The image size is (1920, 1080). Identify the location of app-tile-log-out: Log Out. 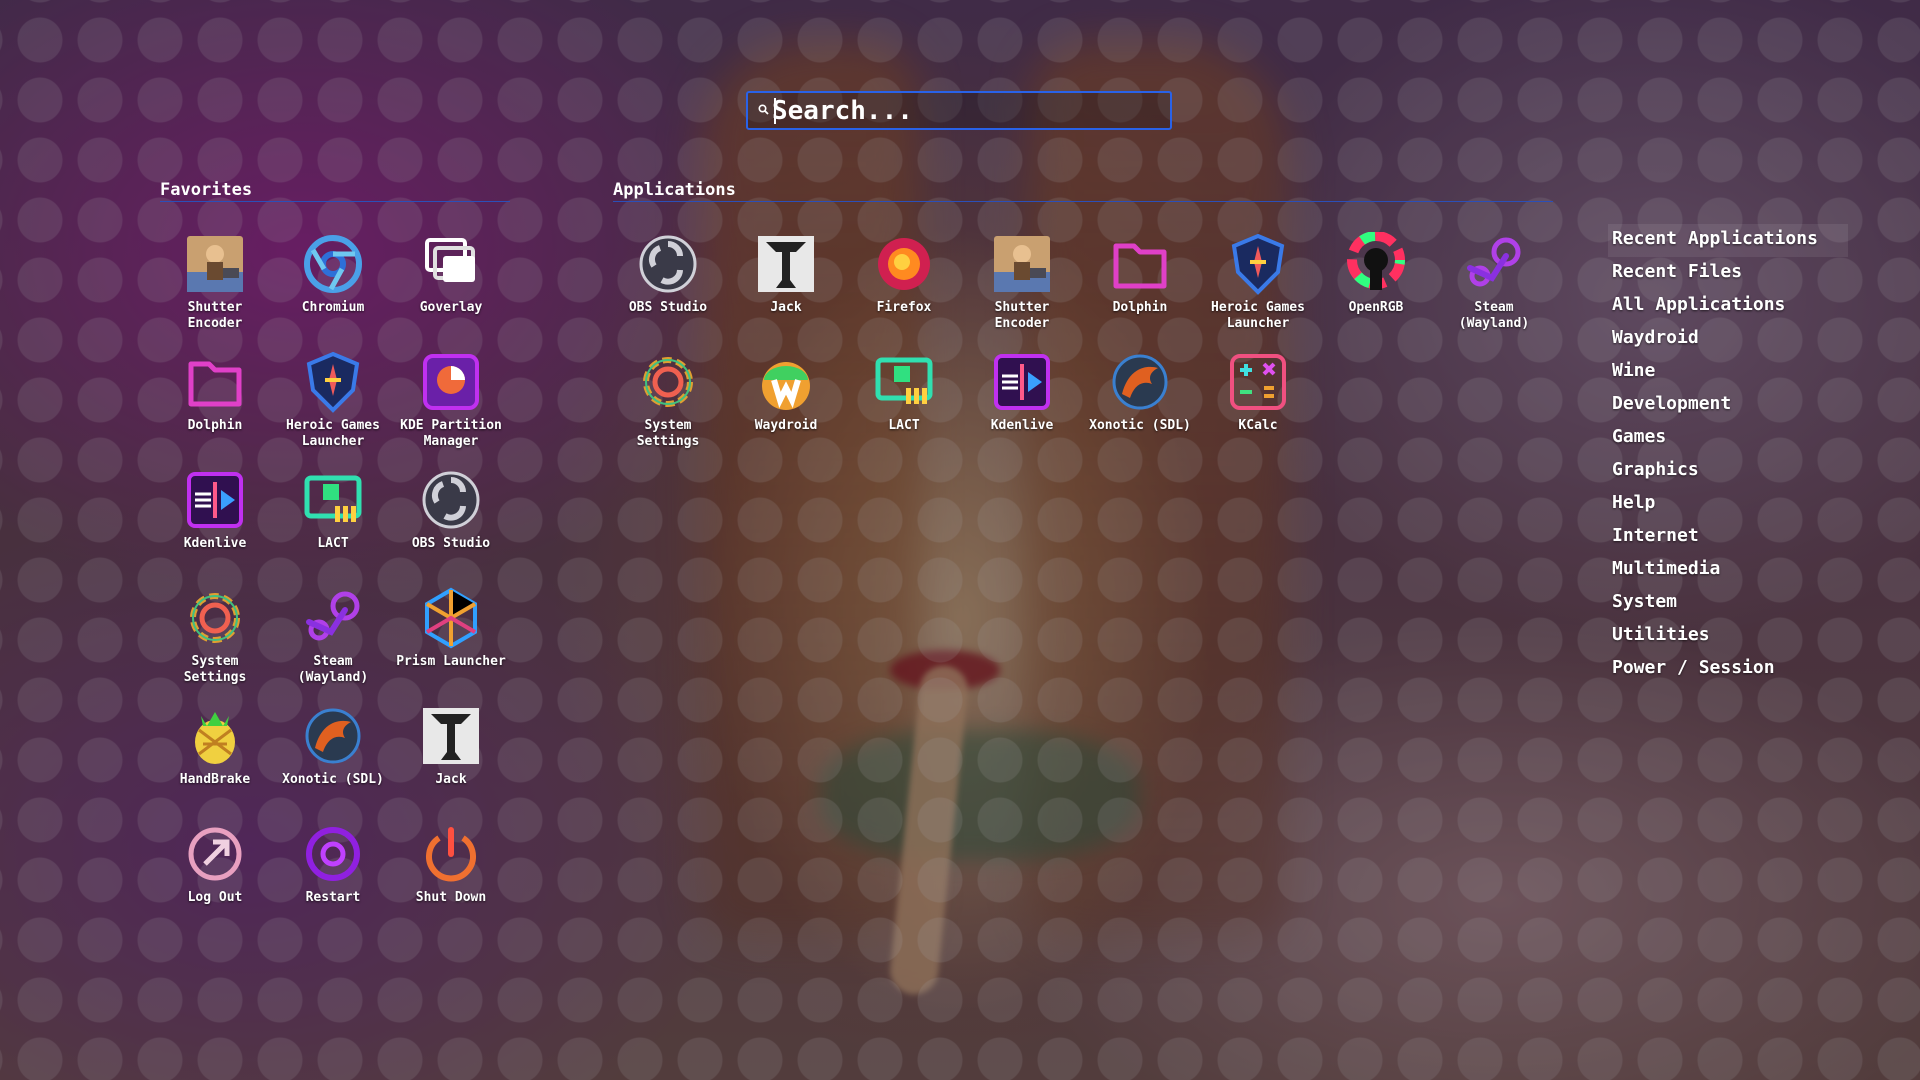
(215, 864).